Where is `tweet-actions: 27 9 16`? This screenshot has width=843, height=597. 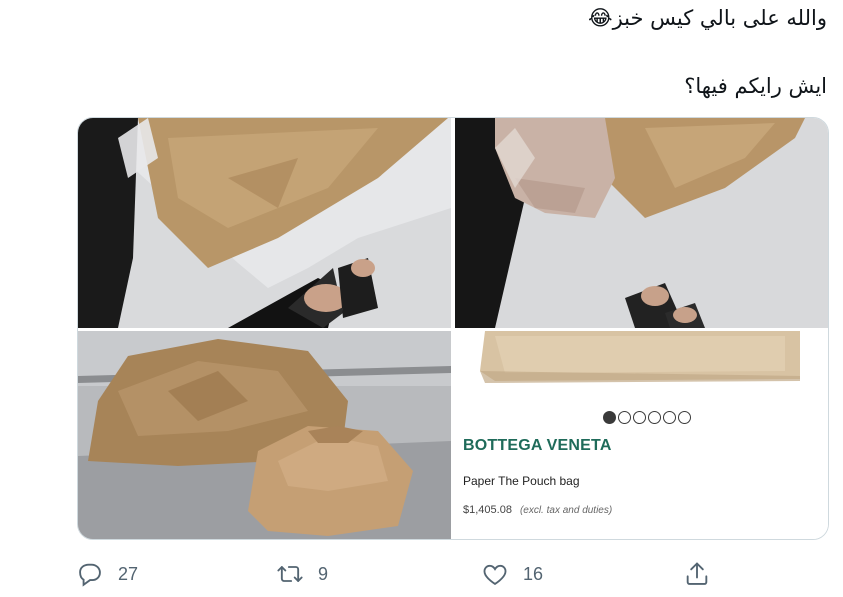 tweet-actions: 27 9 16 is located at coordinates (421, 575).